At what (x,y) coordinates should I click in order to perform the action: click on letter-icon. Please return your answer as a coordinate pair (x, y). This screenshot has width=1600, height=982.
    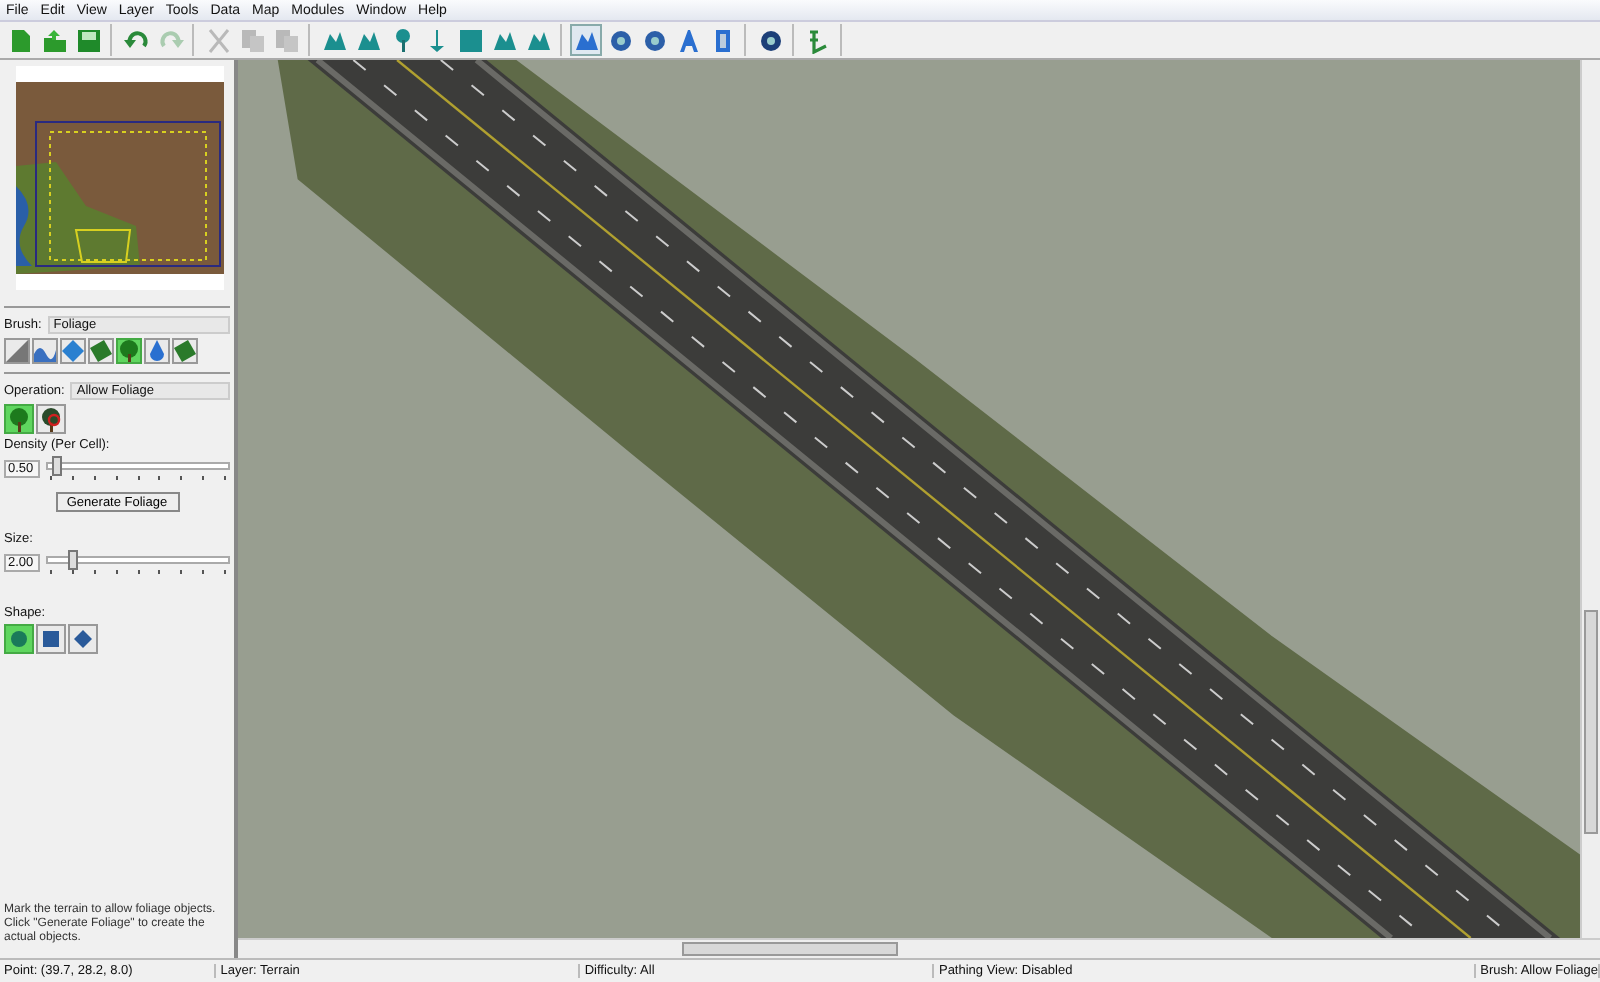
    Looking at the image, I should click on (688, 40).